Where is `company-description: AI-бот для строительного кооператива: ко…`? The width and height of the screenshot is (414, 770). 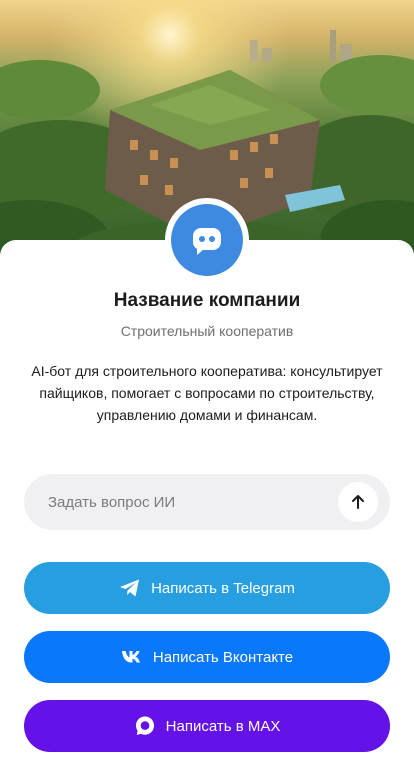
company-description: AI-бот для строительного кооператива: ко… is located at coordinates (207, 393).